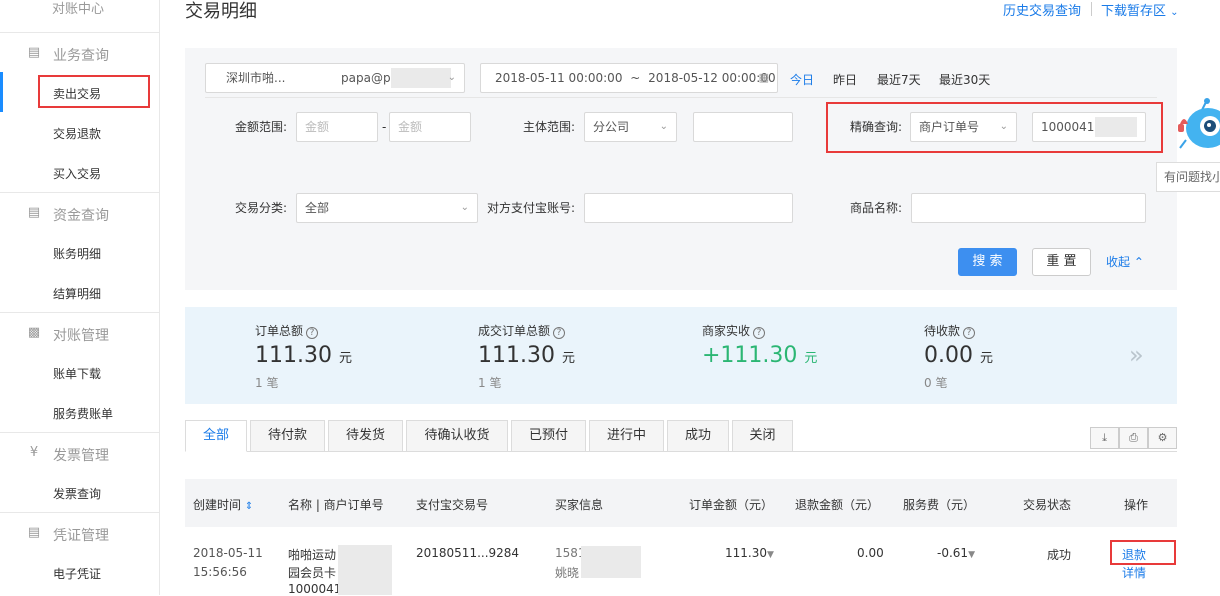  What do you see at coordinates (726, 331) in the screenshot?
I see `summary-label-text: 商家实收` at bounding box center [726, 331].